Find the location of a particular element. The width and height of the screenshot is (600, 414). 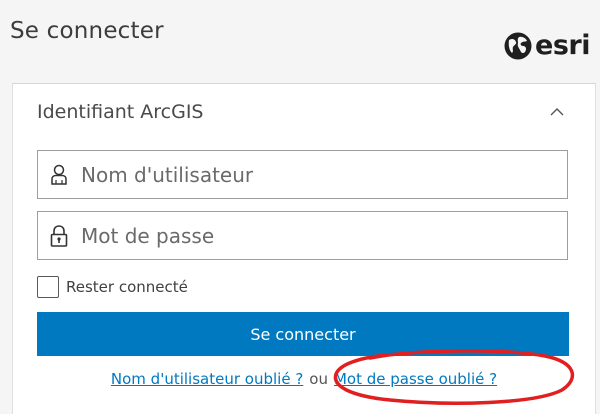

password-field is located at coordinates (302, 235).